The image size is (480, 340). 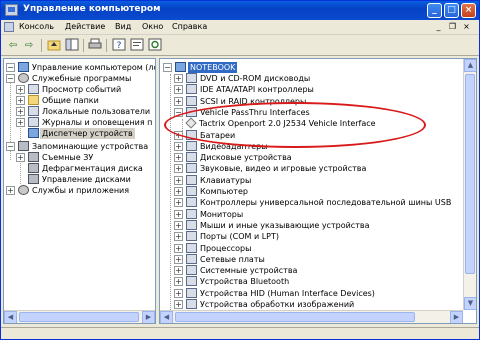 What do you see at coordinates (232, 259) in the screenshot?
I see `device-category-label: Сетевые платы` at bounding box center [232, 259].